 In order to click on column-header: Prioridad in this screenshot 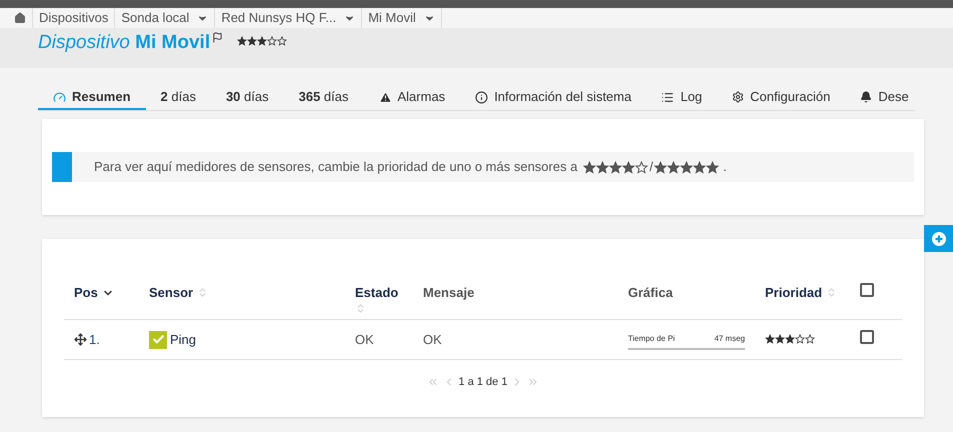, I will do `click(793, 292)`.